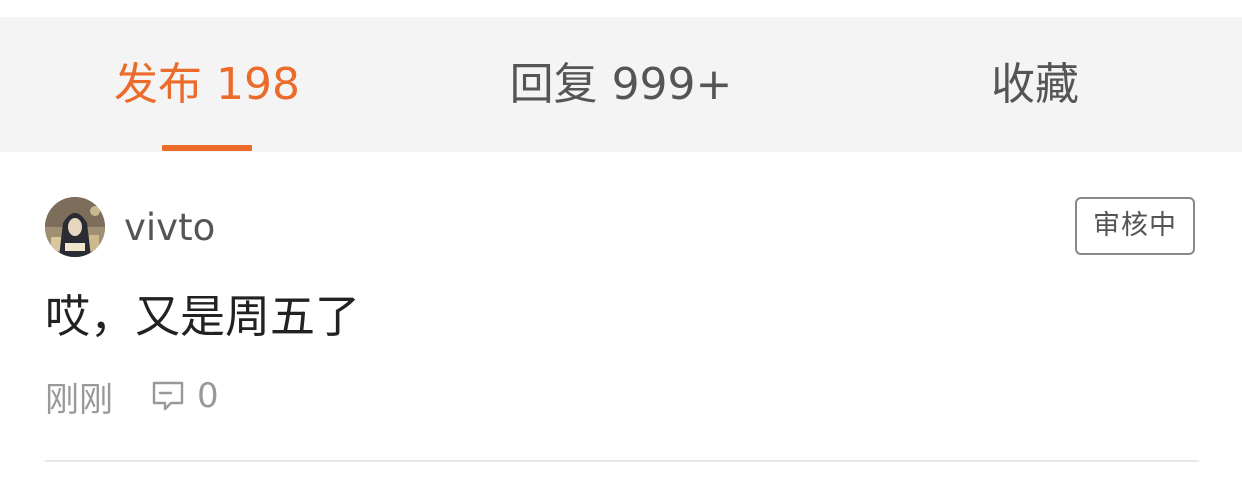  What do you see at coordinates (208, 396) in the screenshot?
I see `comment-count: 0` at bounding box center [208, 396].